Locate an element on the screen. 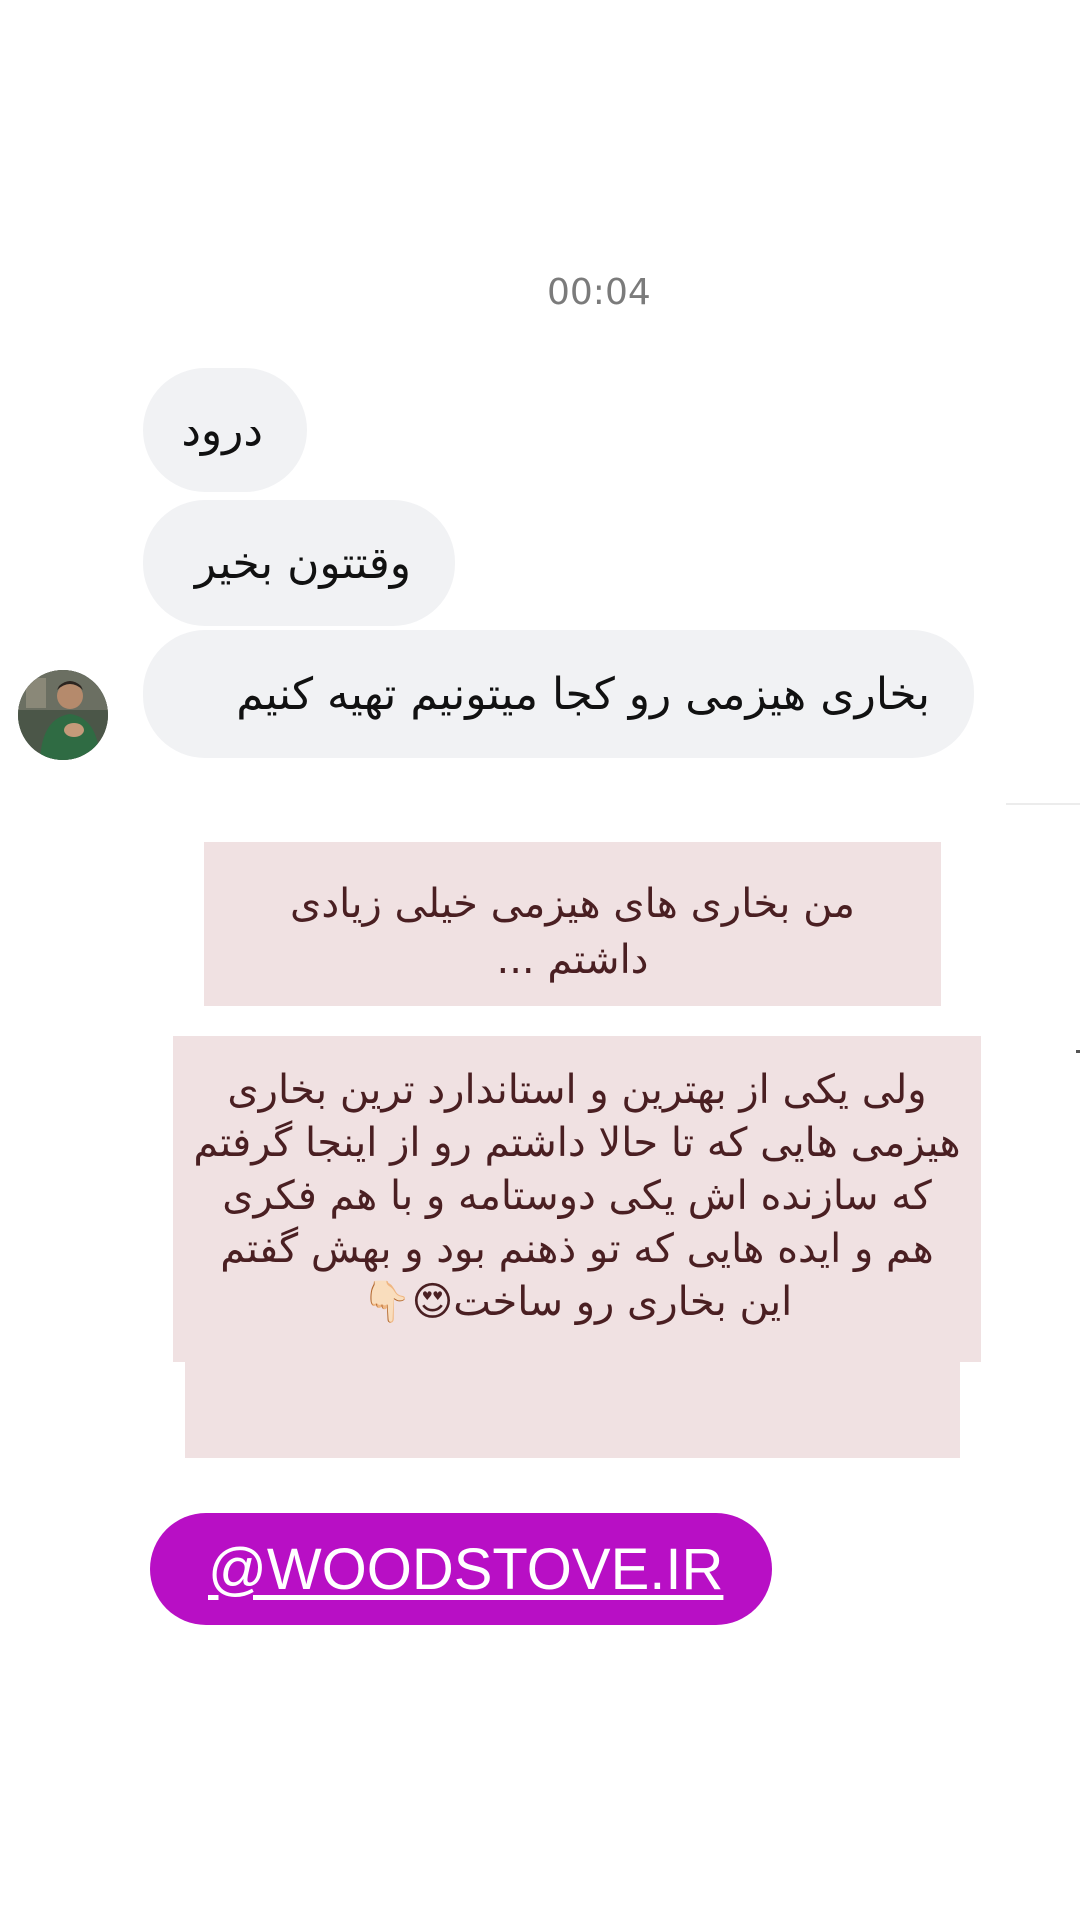  message-bubble-question: بخاری هیزمی رو کجا میتونیم تهیه کنیم is located at coordinates (558, 694).